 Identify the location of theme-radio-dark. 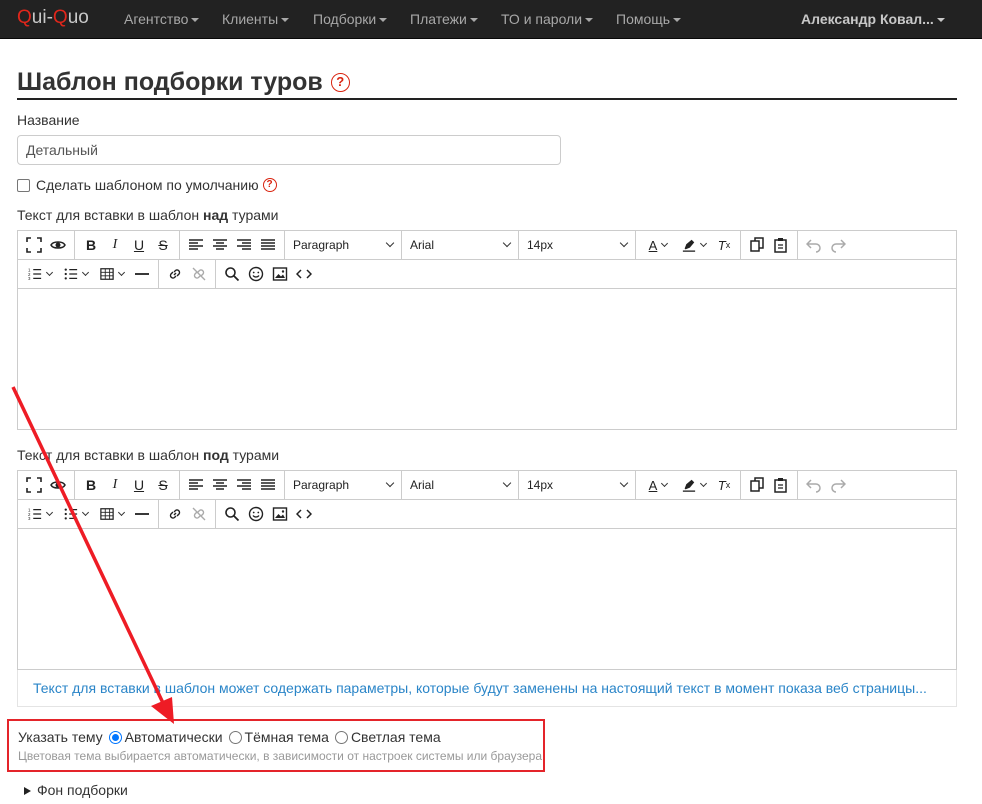
(235, 737).